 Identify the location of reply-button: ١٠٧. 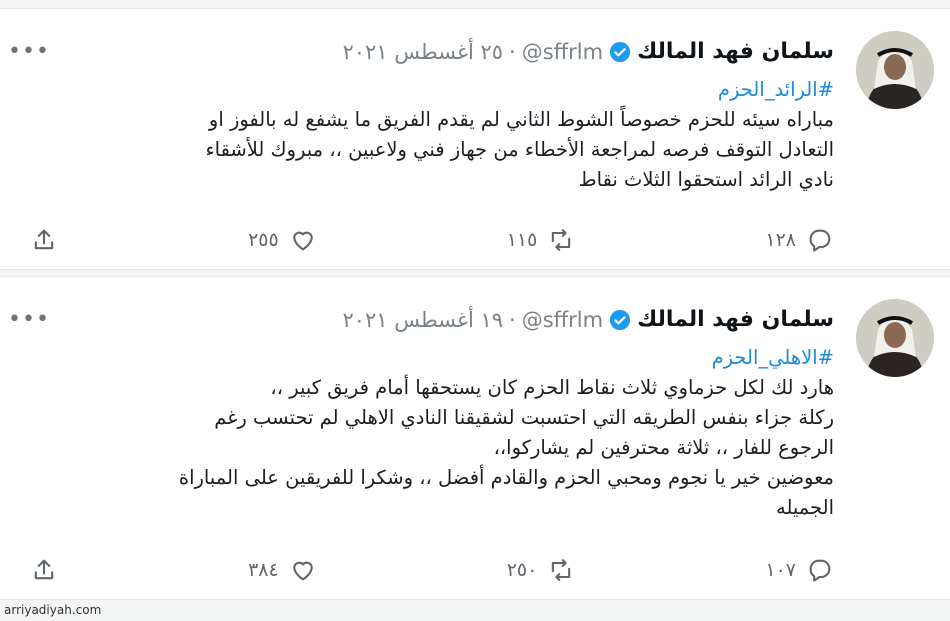
(799, 570).